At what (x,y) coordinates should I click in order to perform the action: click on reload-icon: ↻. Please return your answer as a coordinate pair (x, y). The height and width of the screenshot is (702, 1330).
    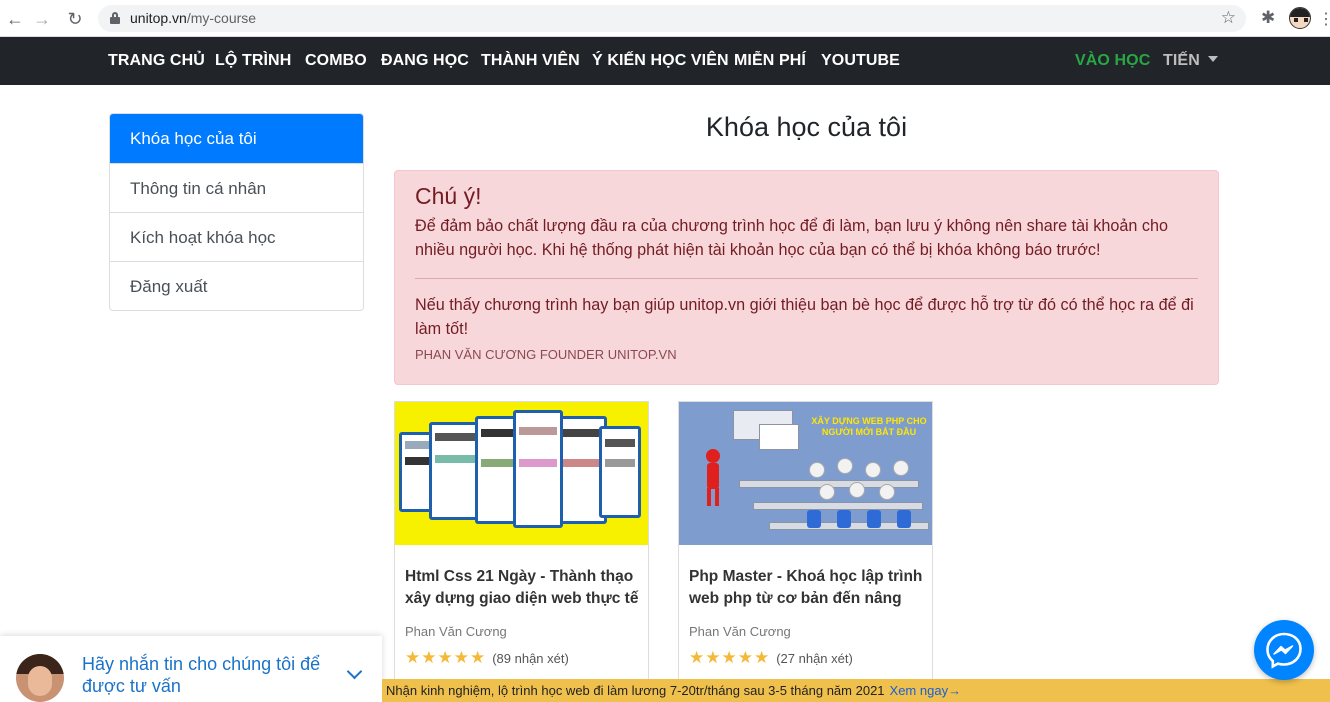
    Looking at the image, I should click on (75, 19).